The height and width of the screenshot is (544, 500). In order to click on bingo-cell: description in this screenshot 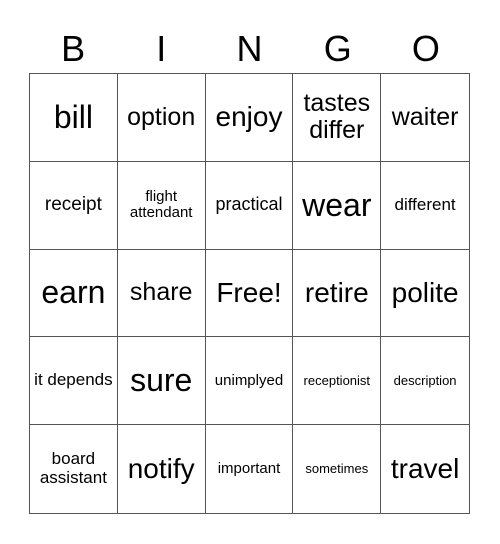, I will do `click(425, 381)`.